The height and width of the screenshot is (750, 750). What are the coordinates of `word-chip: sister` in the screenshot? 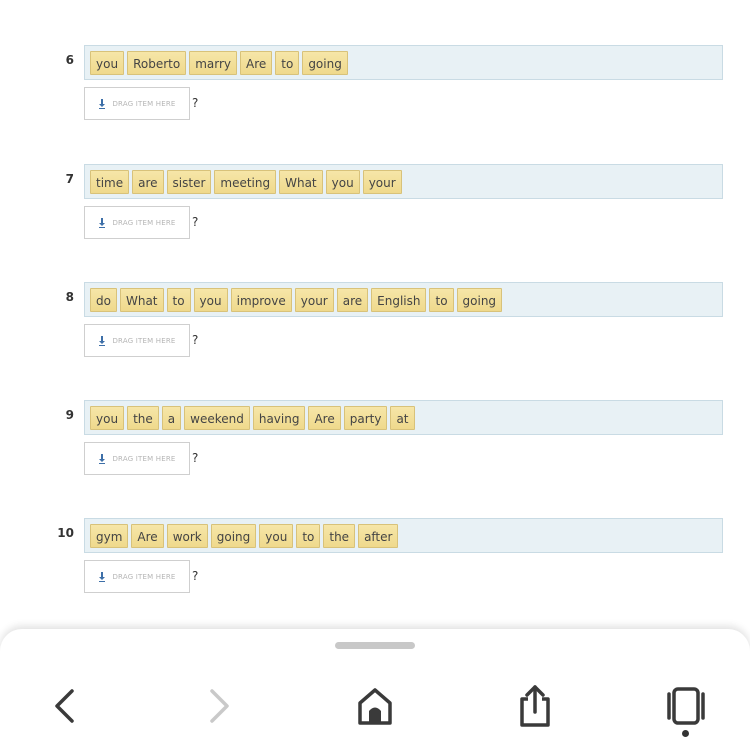 It's located at (189, 181).